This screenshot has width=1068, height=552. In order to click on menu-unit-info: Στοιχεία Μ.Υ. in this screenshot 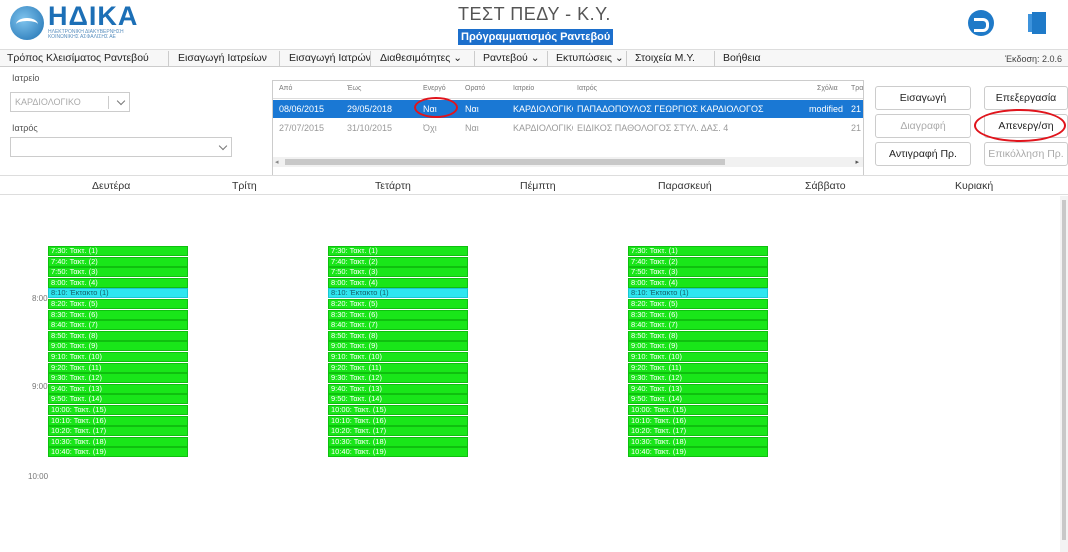, I will do `click(665, 58)`.